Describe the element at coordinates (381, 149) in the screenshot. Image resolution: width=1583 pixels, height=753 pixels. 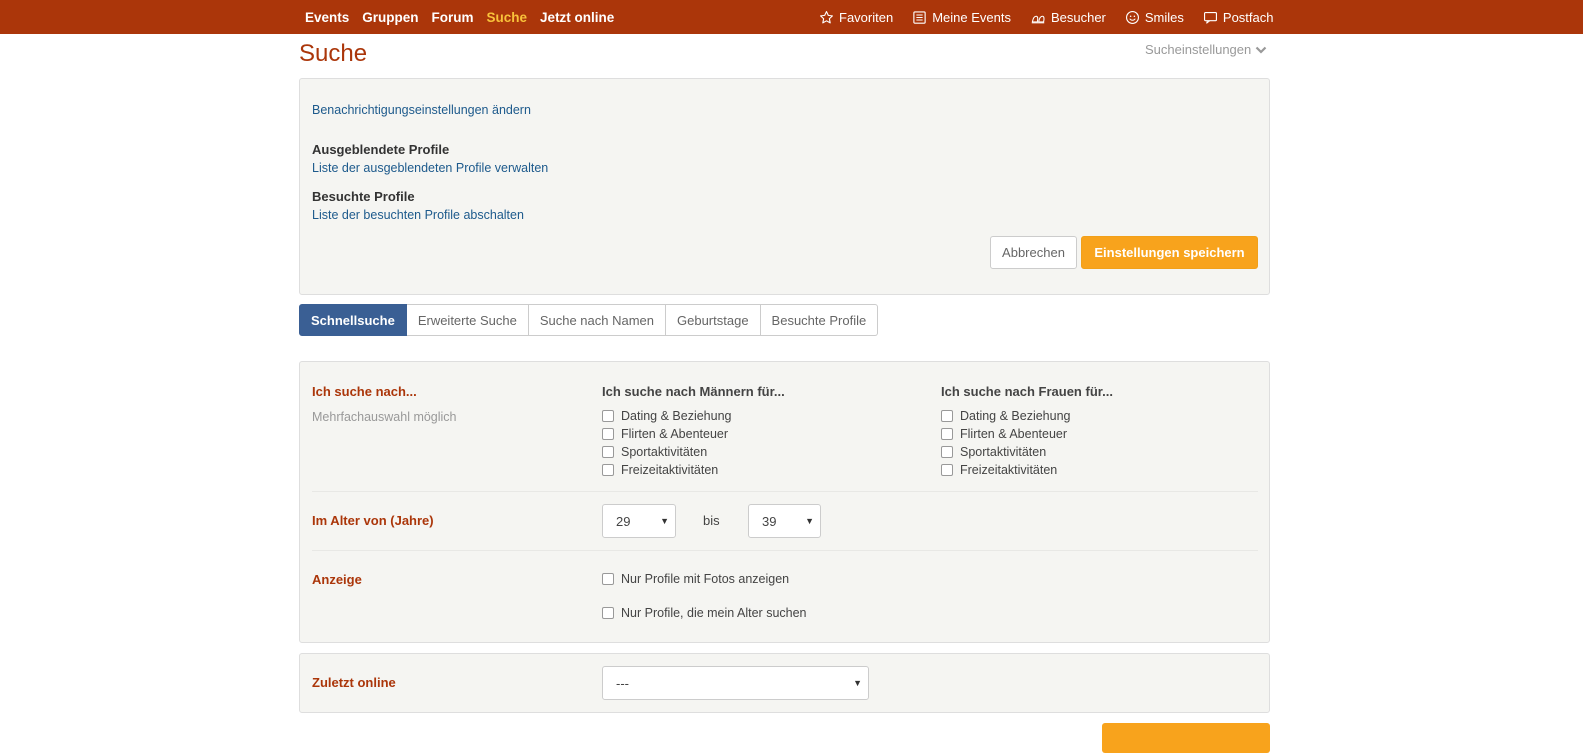
I see `hidden-profiles-title: Ausgeblendete Profile` at that location.